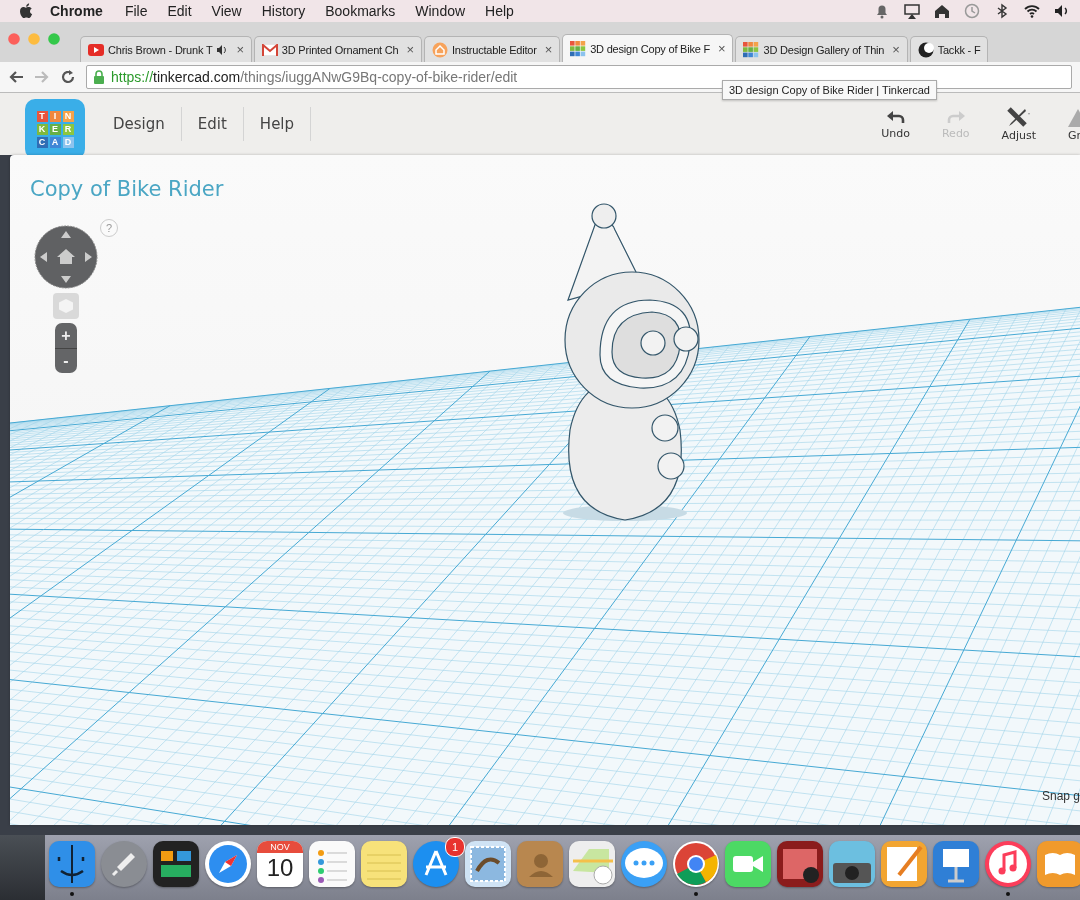 Image resolution: width=1080 pixels, height=900 pixels. I want to click on url-text: https://tinkercad.com/things/iuggANwG9Bq-copy-of-bike-rider/edit, so click(314, 77).